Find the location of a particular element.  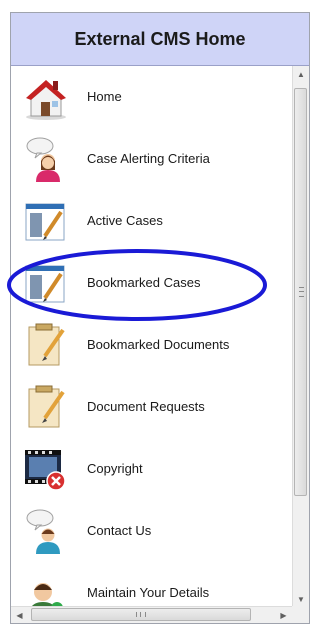

person-icon is located at coordinates (46, 589).